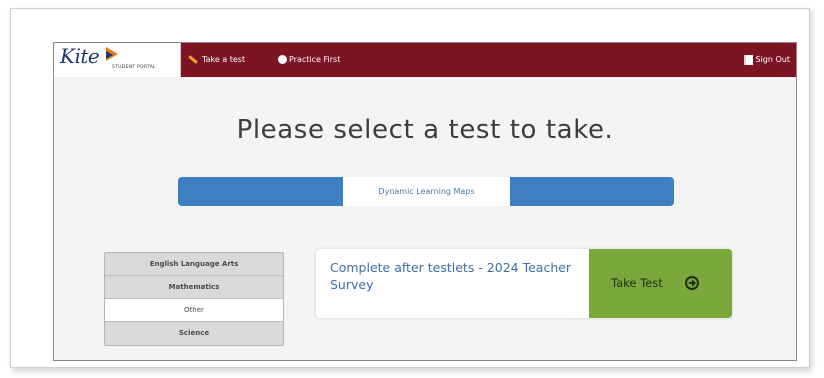  I want to click on circle-icon, so click(282, 59).